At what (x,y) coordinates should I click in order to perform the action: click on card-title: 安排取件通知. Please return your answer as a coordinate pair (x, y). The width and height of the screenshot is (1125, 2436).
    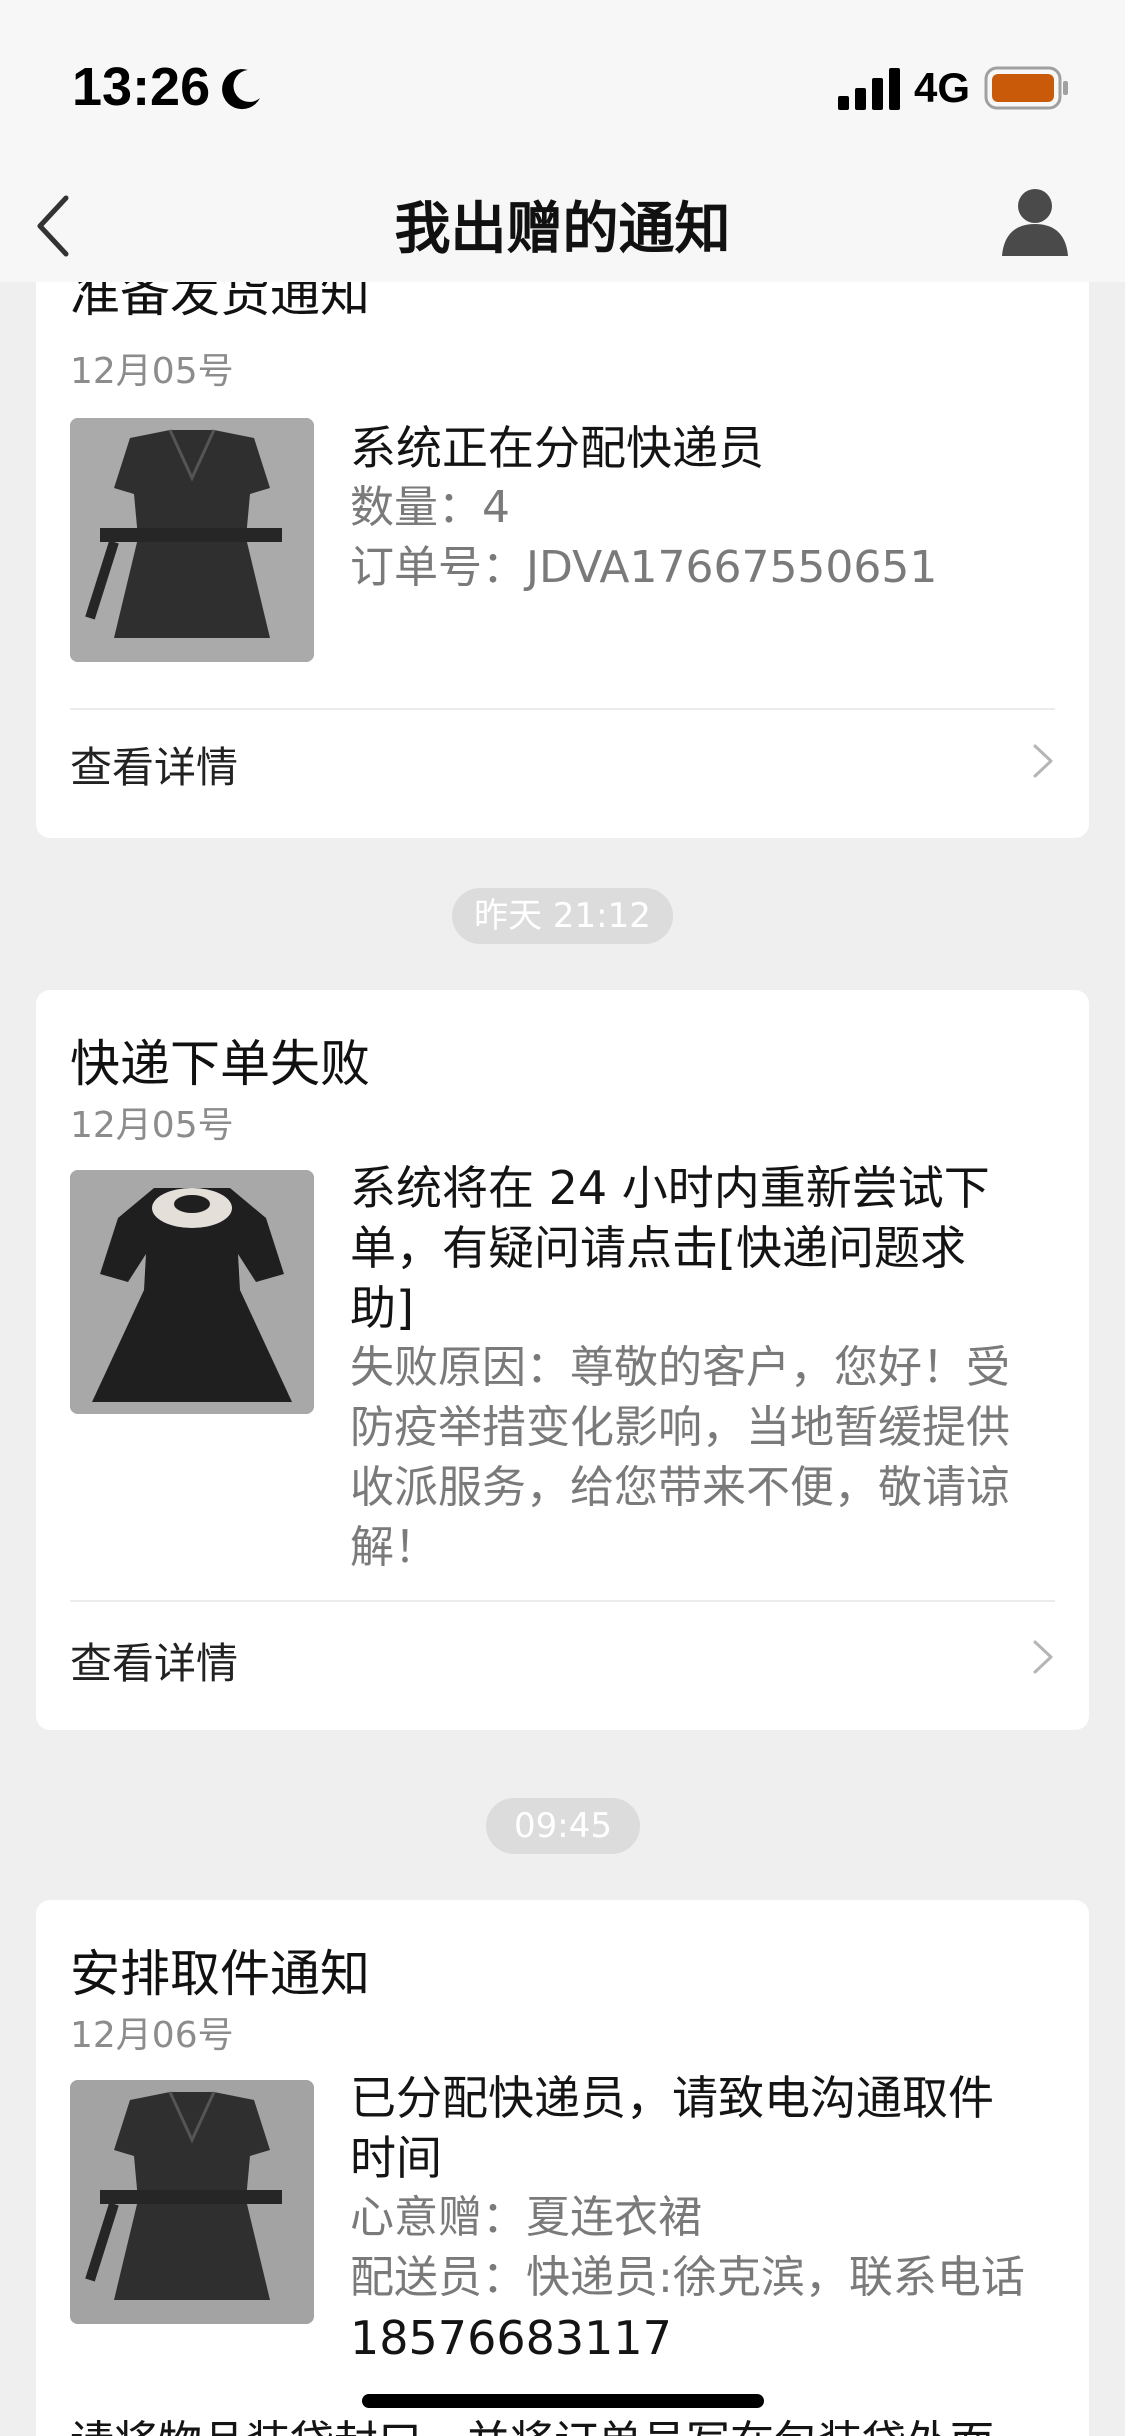
    Looking at the image, I should click on (220, 1974).